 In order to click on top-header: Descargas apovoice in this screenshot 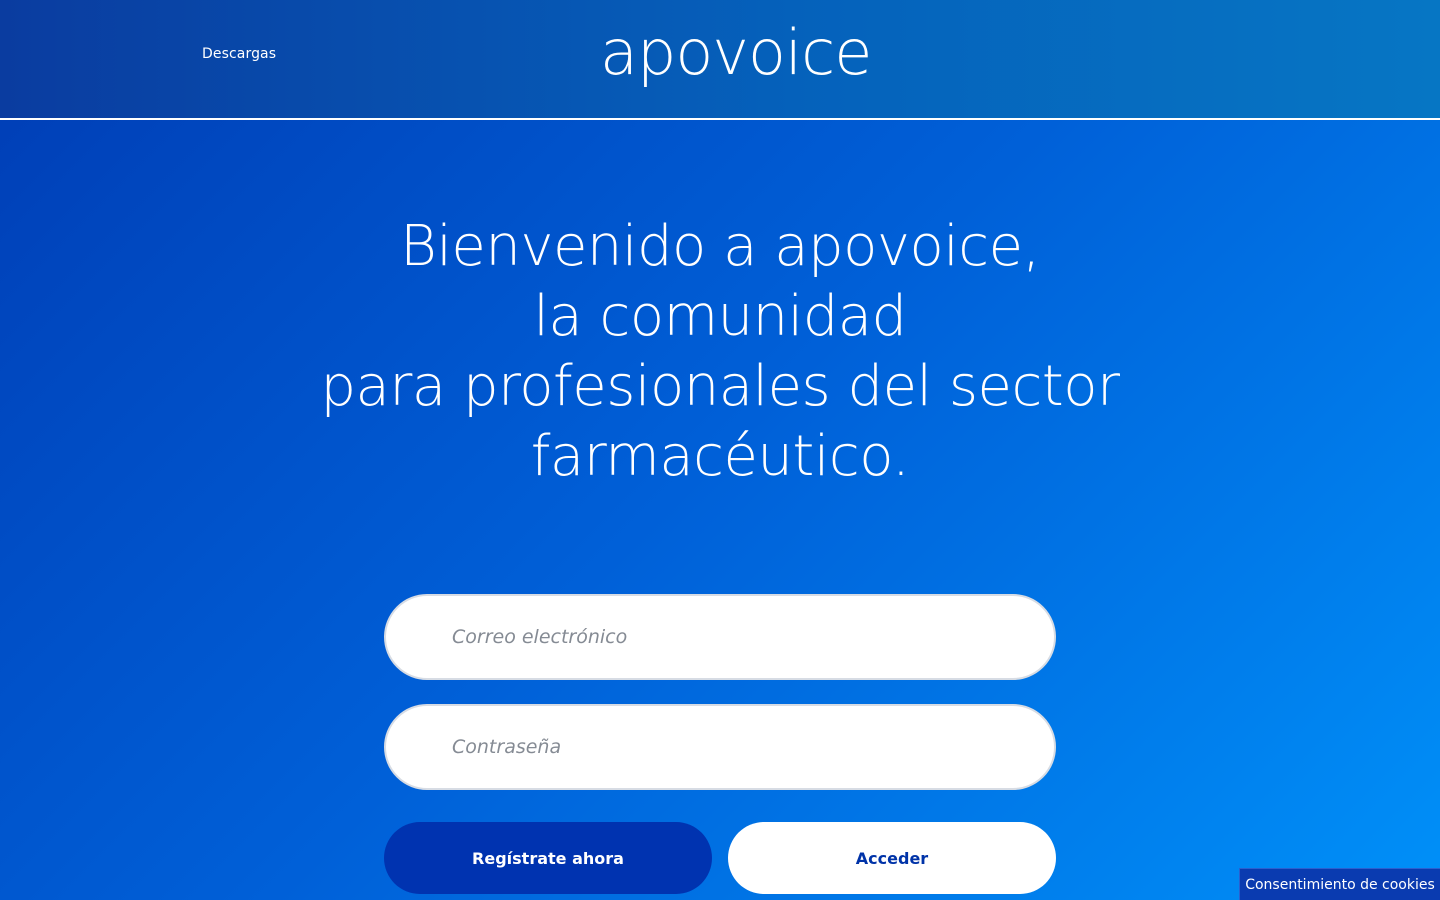, I will do `click(720, 60)`.